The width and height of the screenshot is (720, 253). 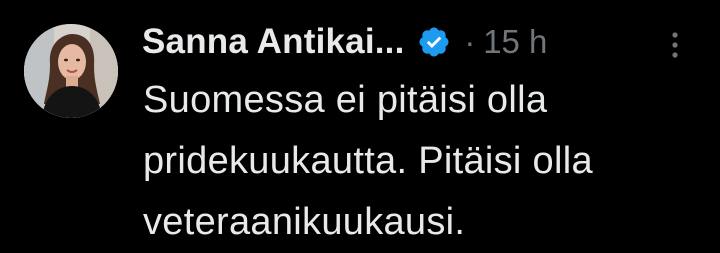 I want to click on post-text-line: veteraanikuukausi., so click(x=304, y=222).